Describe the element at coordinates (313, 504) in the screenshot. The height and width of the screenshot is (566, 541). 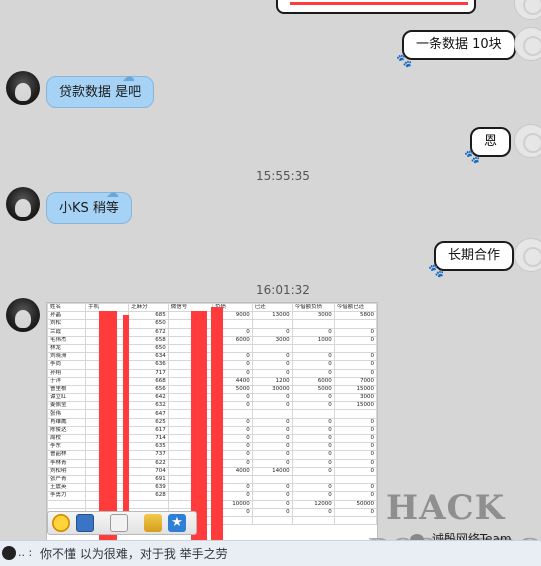
I see `table-cell: 12000` at that location.